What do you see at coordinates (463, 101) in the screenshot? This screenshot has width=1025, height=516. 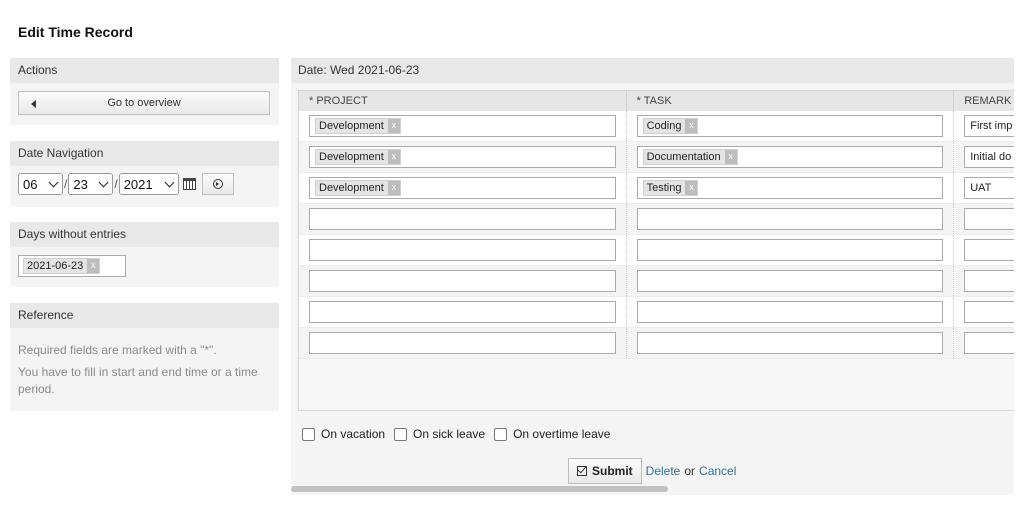 I see `column-project: * PROJECT` at bounding box center [463, 101].